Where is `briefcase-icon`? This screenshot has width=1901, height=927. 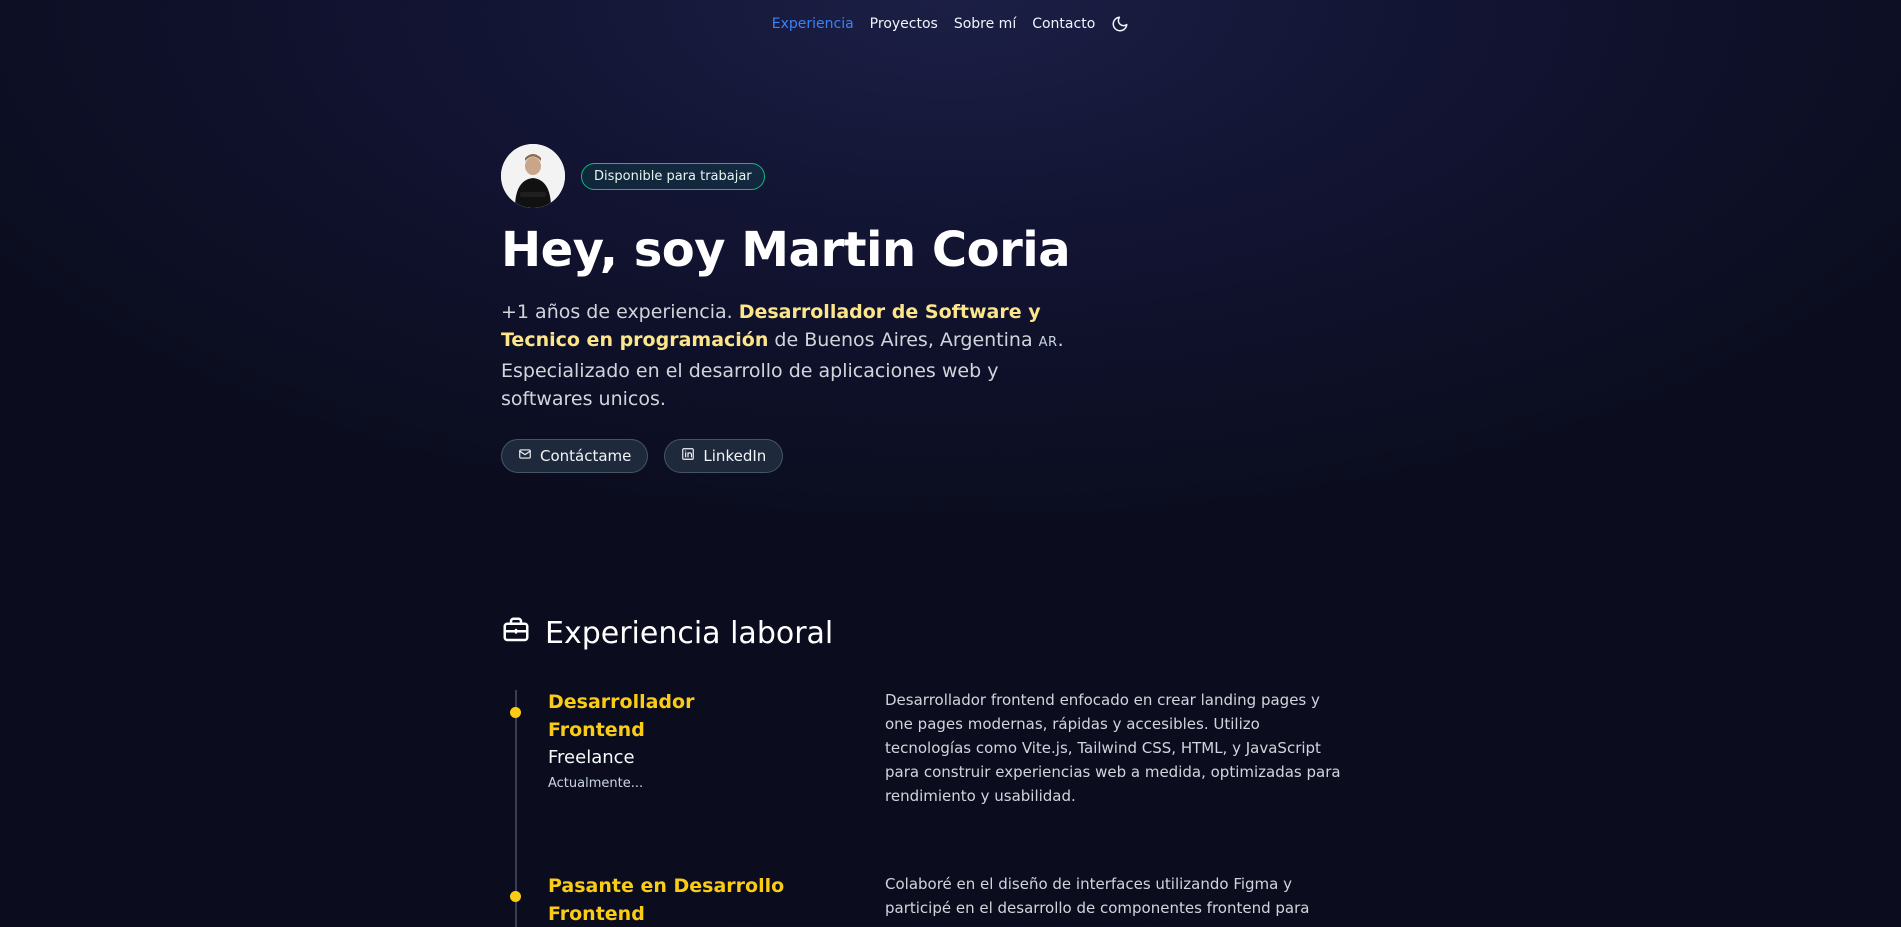 briefcase-icon is located at coordinates (516, 634).